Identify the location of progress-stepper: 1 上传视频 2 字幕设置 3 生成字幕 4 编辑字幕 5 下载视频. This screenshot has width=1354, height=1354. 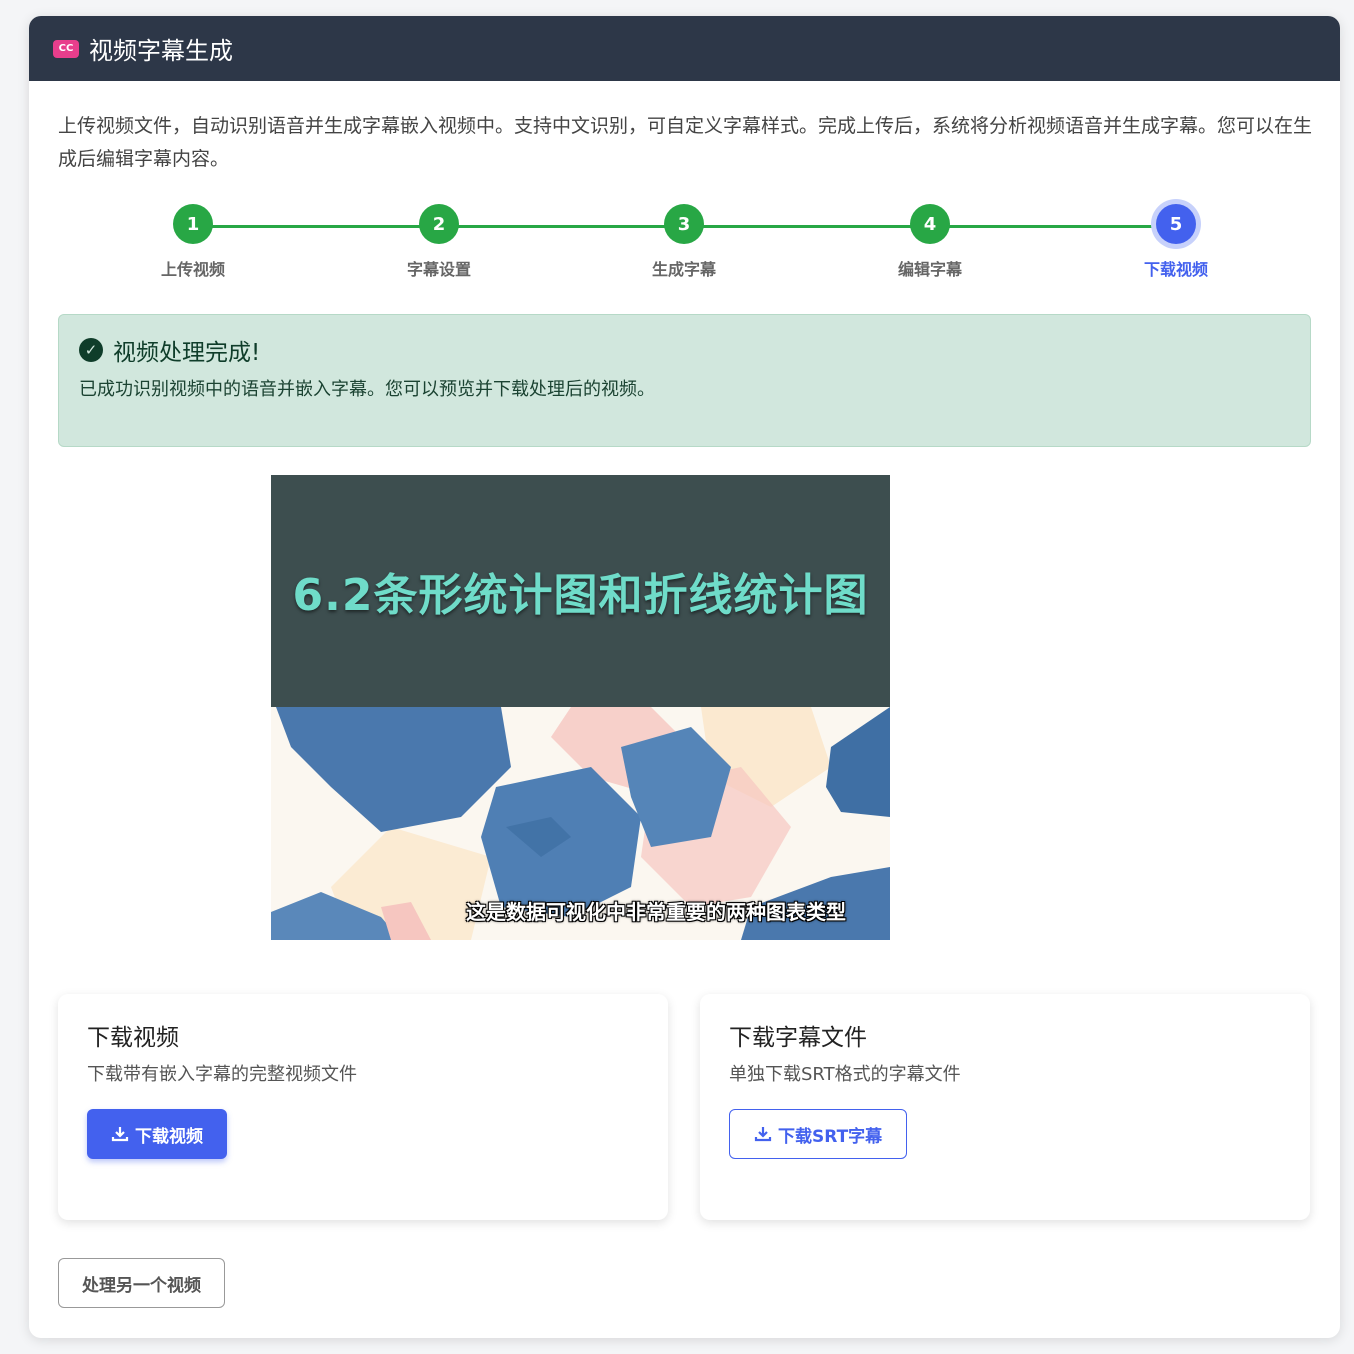
(684, 244).